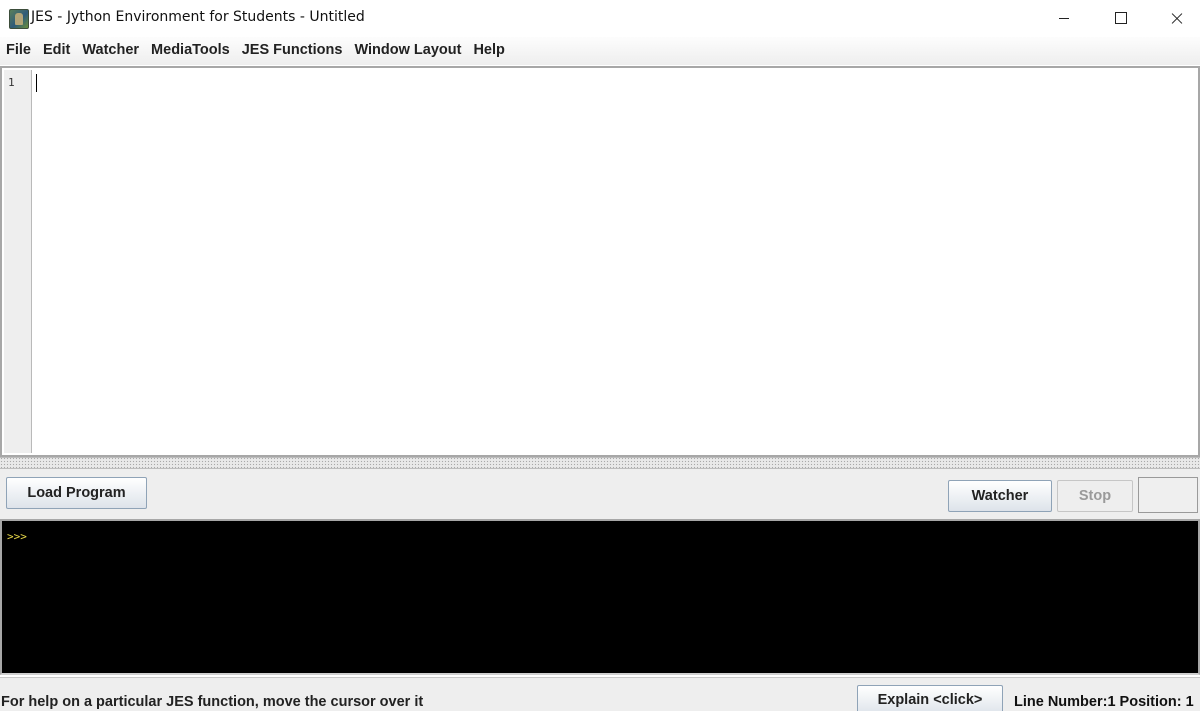 The image size is (1200, 711). Describe the element at coordinates (36, 83) in the screenshot. I see `text-caret` at that location.